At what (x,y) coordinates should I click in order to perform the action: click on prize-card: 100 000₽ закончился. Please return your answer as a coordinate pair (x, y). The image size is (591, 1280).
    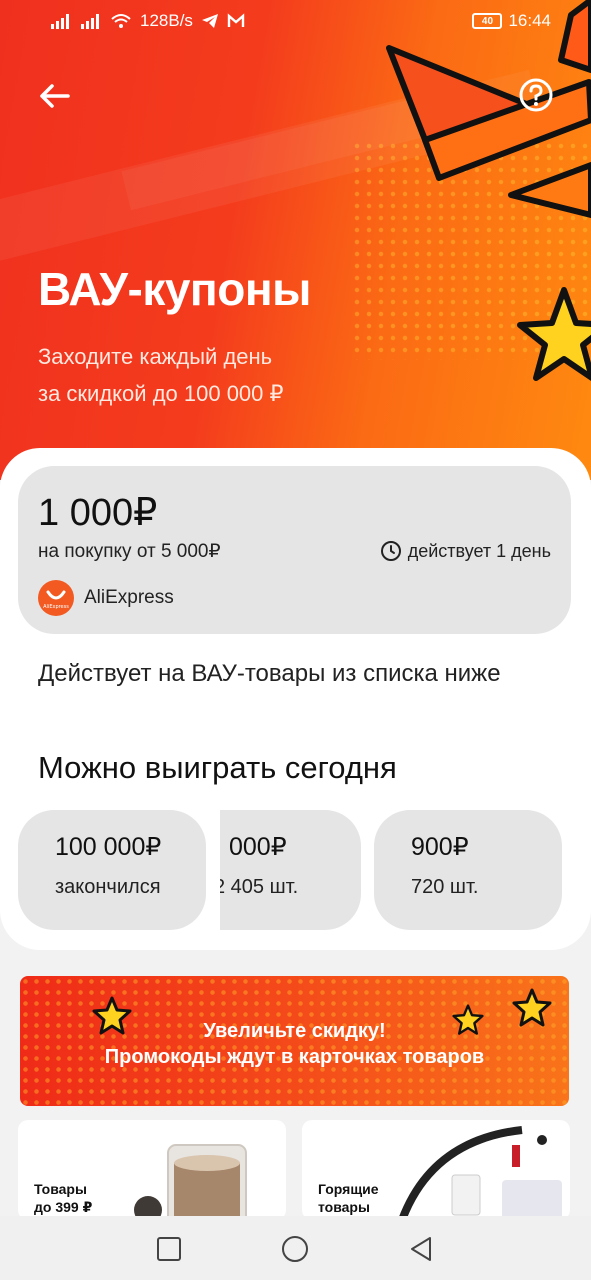
    Looking at the image, I should click on (112, 870).